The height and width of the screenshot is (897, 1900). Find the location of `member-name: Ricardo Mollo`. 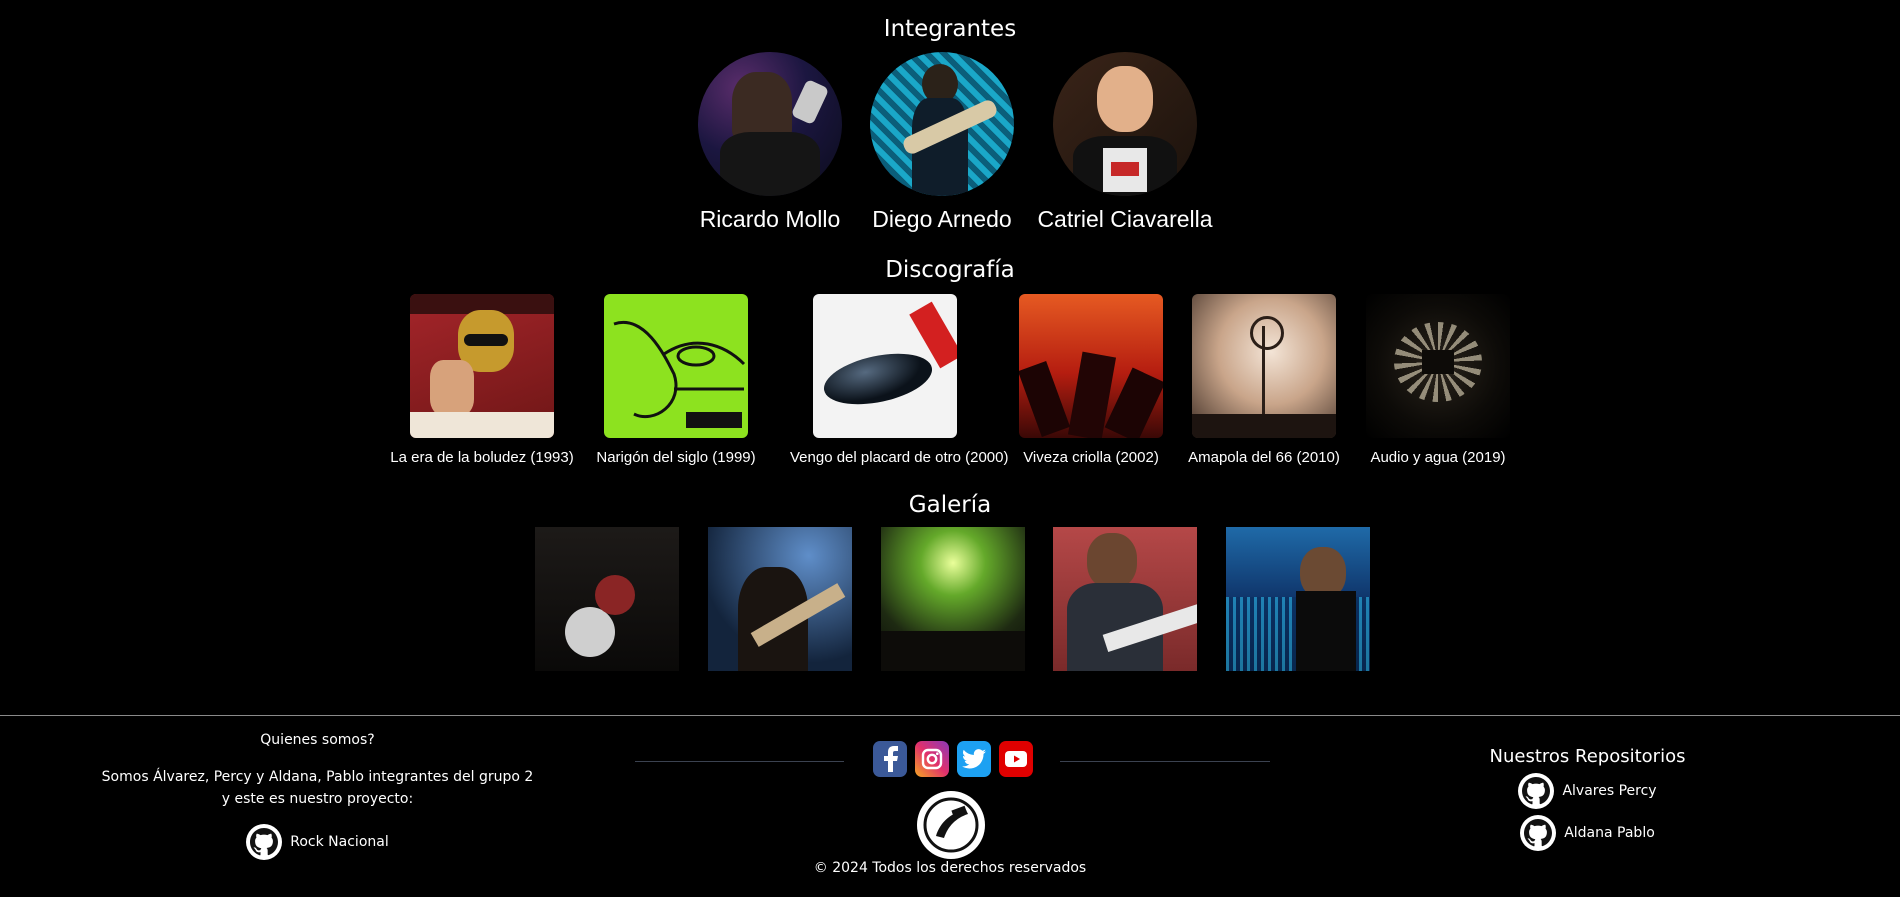

member-name: Ricardo Mollo is located at coordinates (770, 219).